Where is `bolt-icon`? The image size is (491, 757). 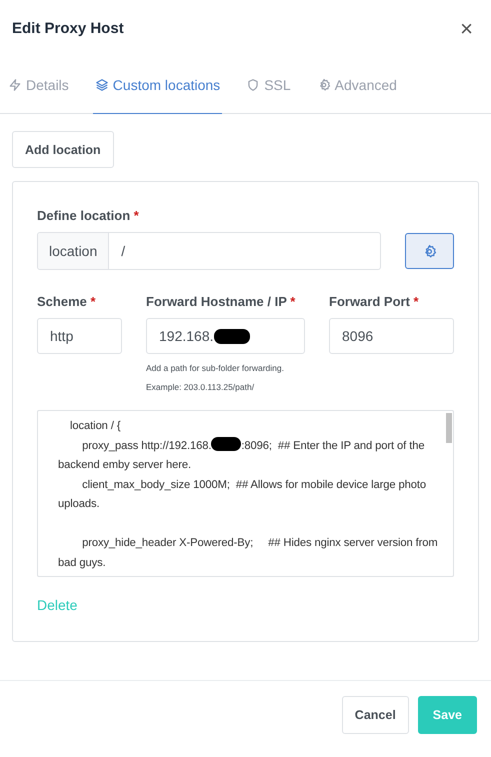 bolt-icon is located at coordinates (15, 85).